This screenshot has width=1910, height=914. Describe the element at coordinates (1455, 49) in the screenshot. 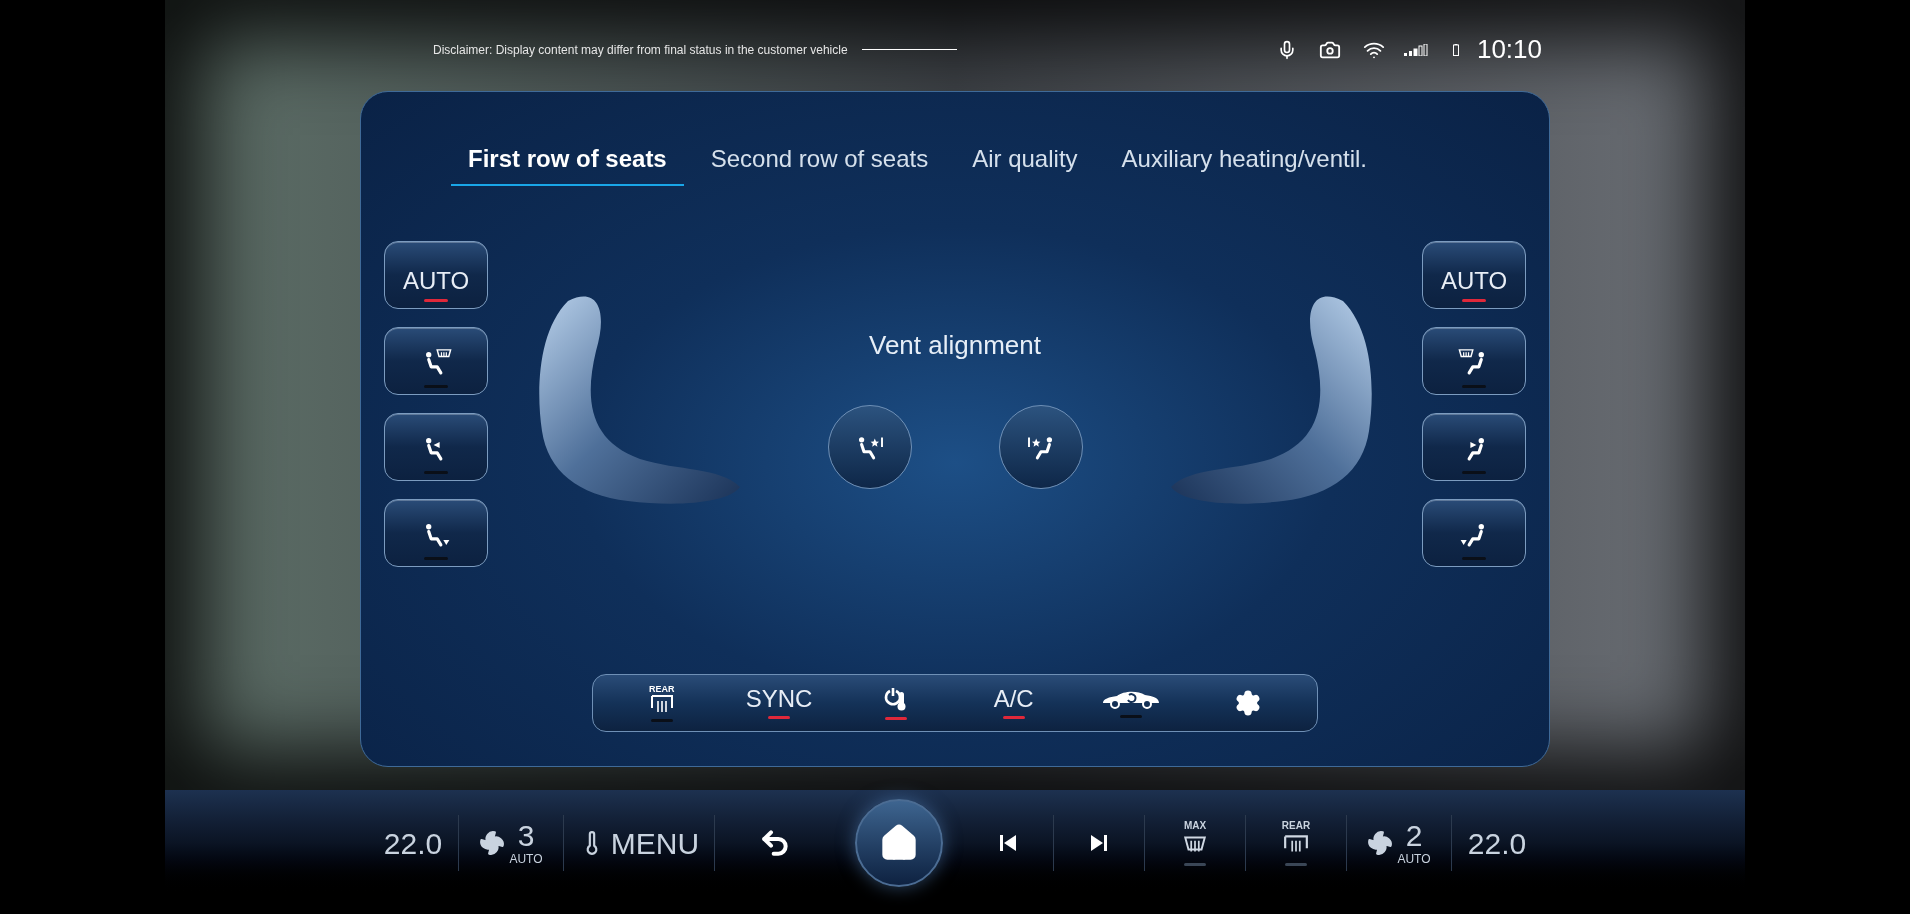

I see `battery-icon` at that location.